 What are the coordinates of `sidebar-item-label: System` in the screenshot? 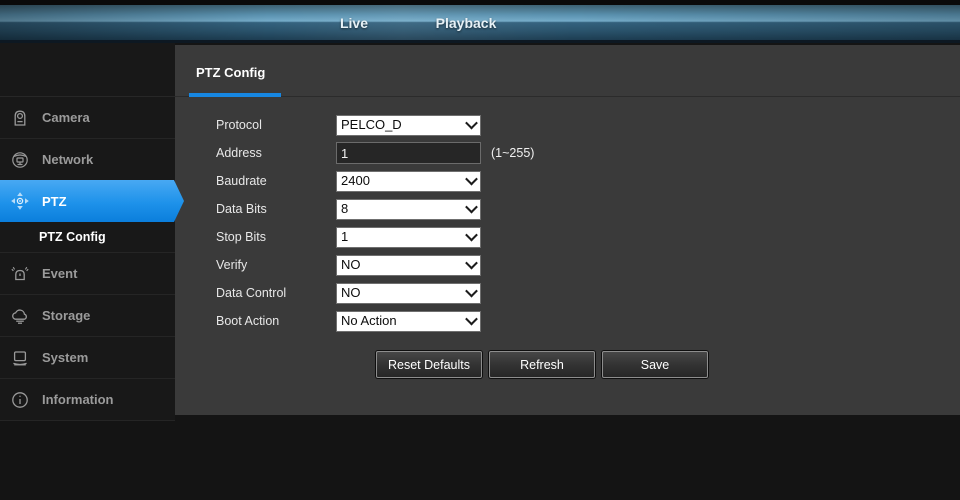 It's located at (65, 357).